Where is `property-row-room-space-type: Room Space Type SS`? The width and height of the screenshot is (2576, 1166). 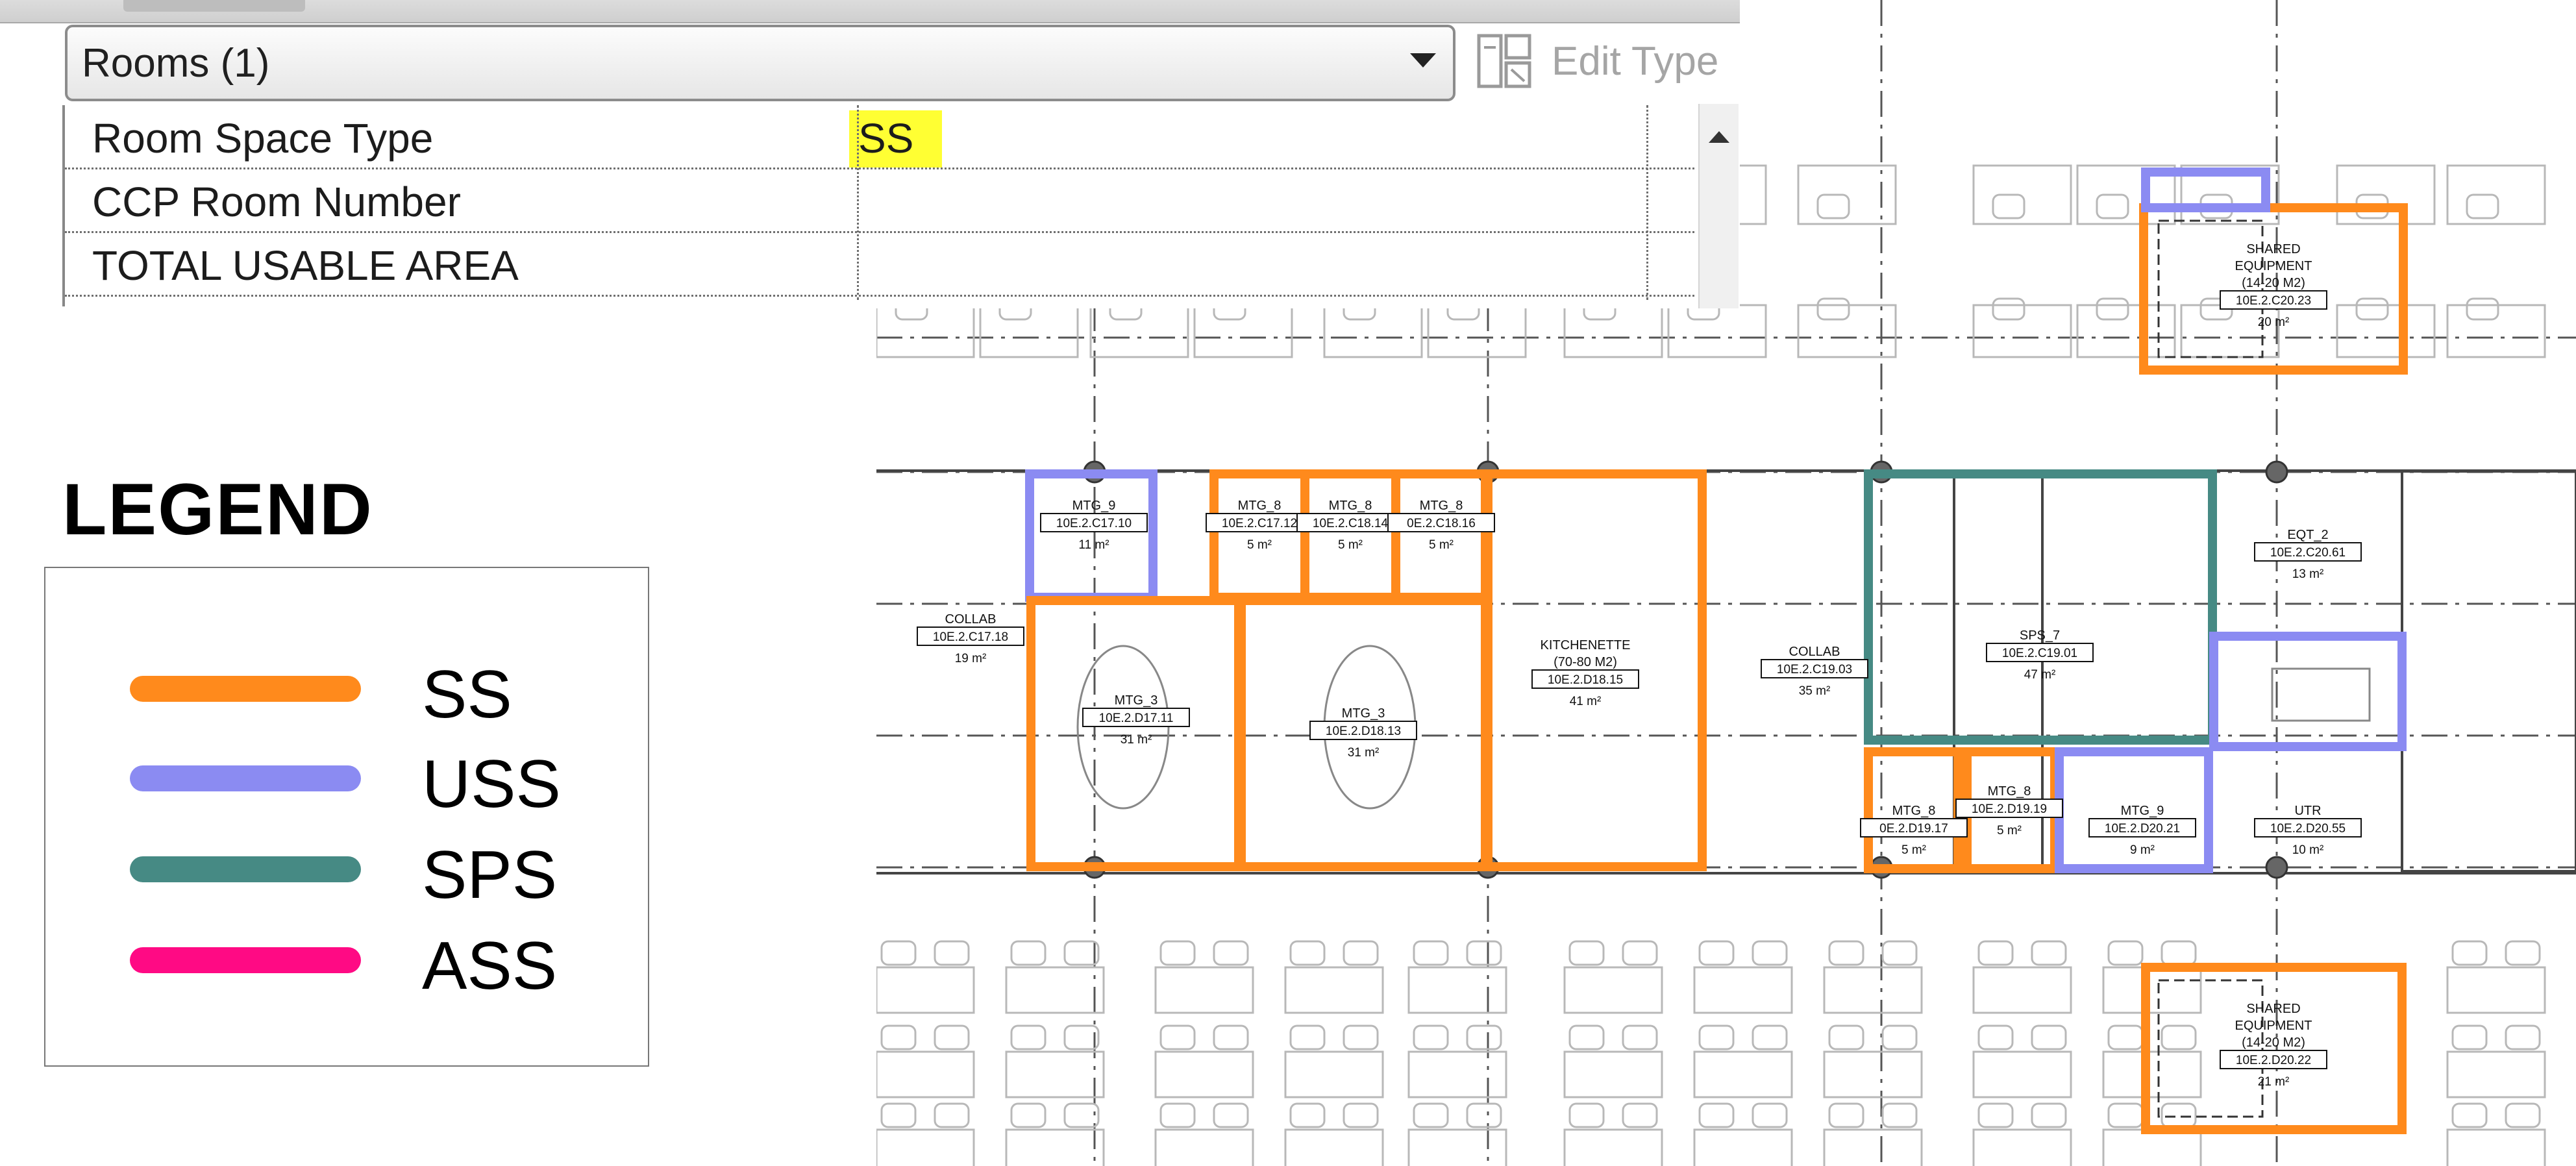
property-row-room-space-type: Room Space Type SS is located at coordinates (879, 137).